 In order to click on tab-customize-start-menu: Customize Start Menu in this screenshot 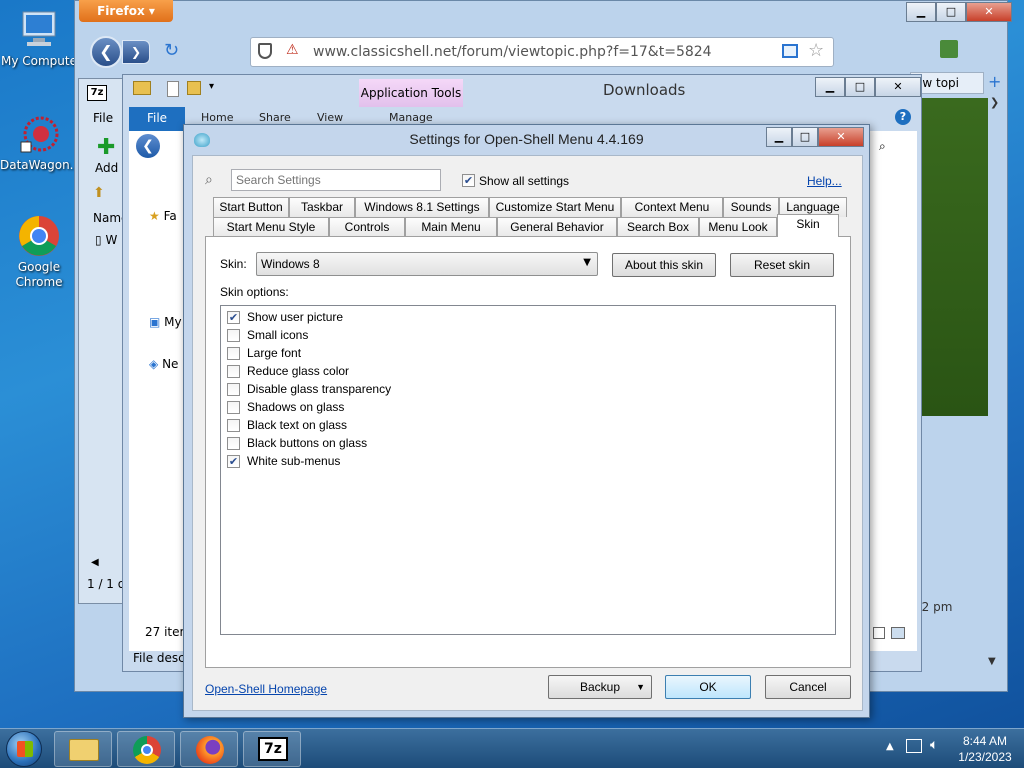, I will do `click(555, 207)`.